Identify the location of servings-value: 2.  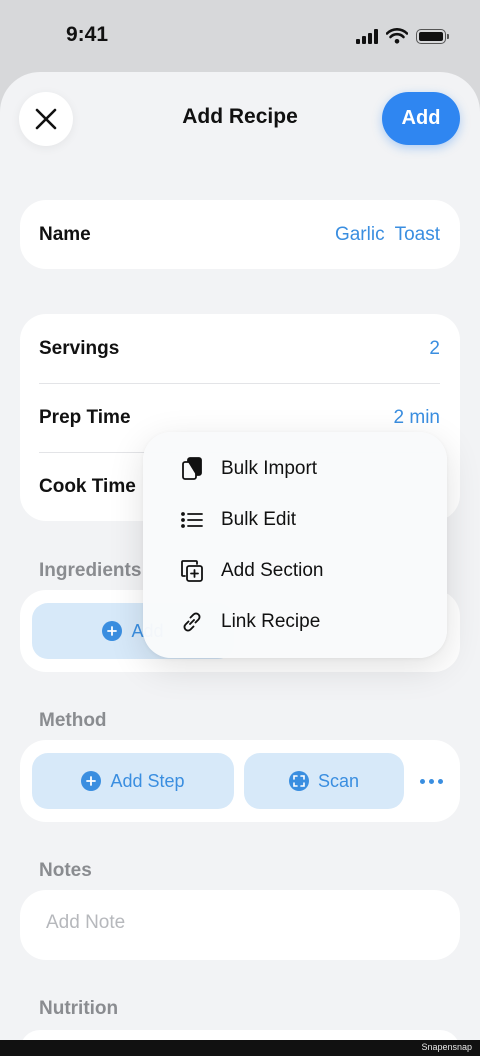
(434, 349).